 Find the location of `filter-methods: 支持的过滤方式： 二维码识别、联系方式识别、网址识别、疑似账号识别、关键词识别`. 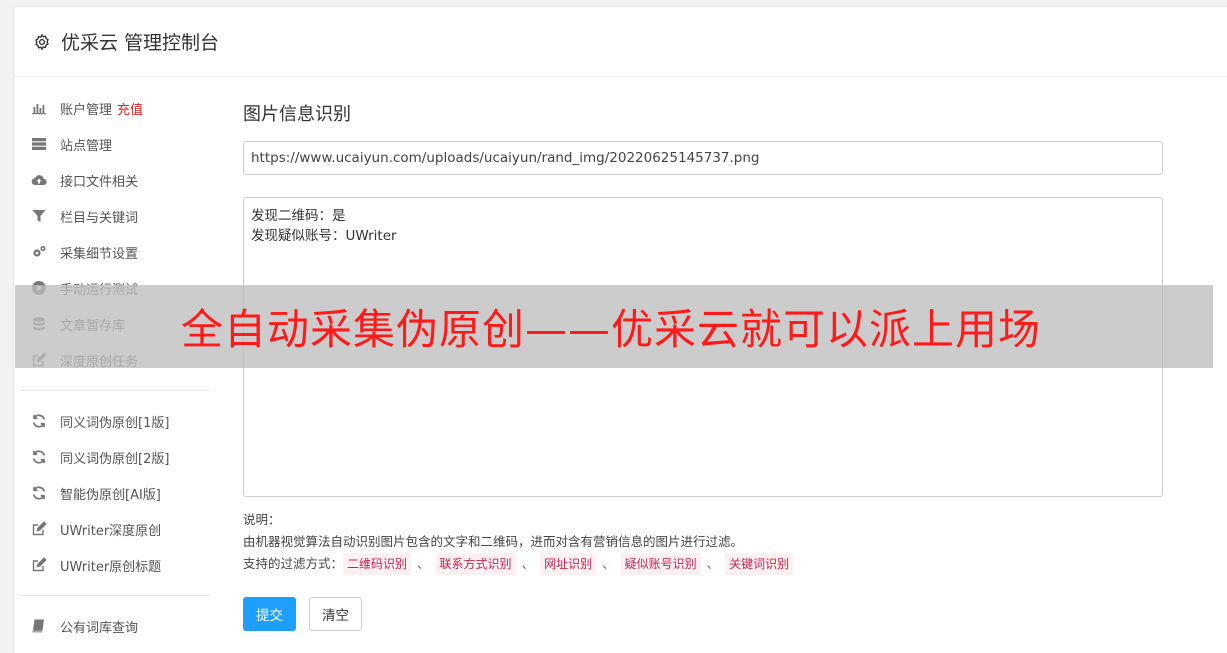

filter-methods: 支持的过滤方式： 二维码识别、联系方式识别、网址识别、疑似账号识别、关键词识别 is located at coordinates (703, 564).